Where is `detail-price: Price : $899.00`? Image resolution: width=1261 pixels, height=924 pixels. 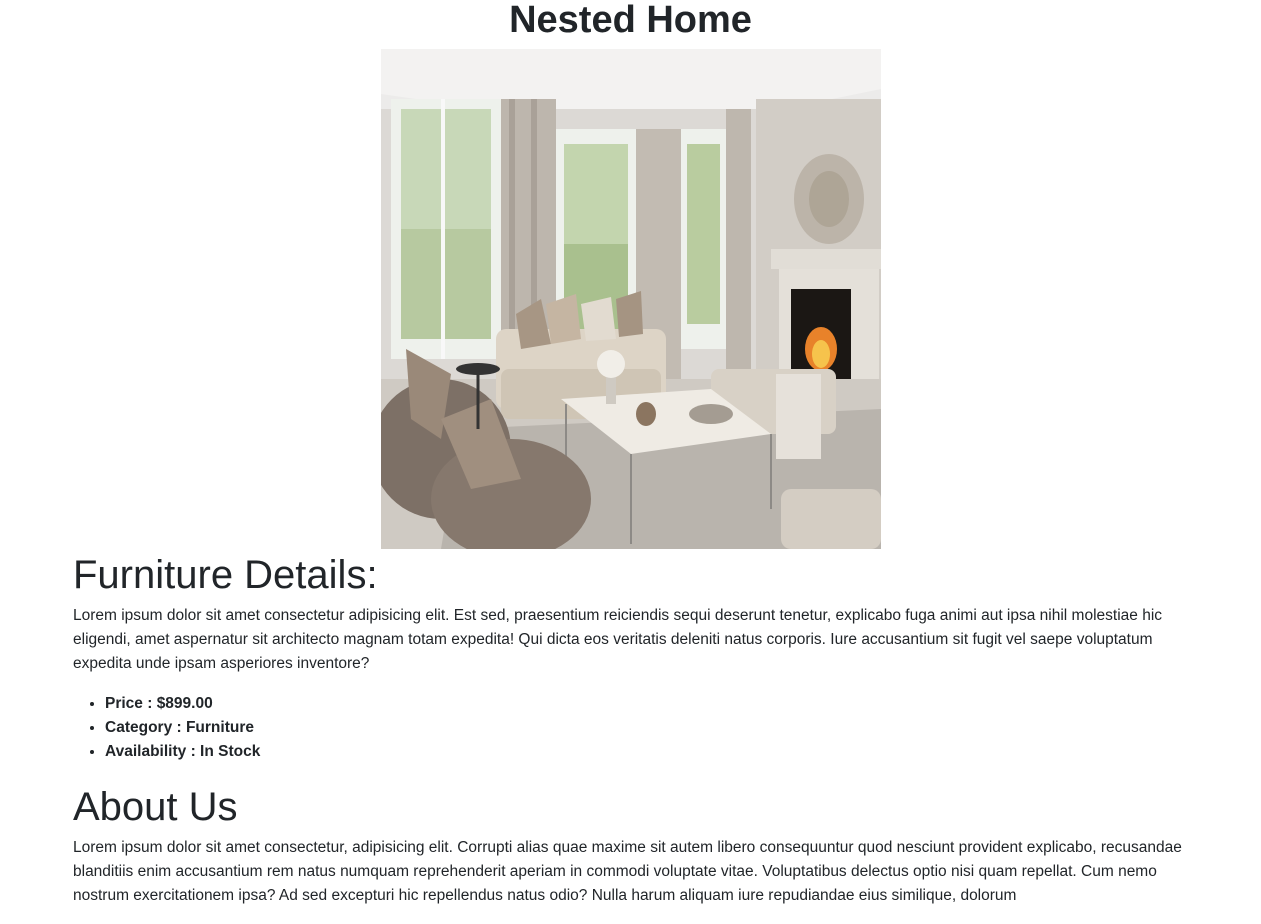
detail-price: Price : $899.00 is located at coordinates (649, 704).